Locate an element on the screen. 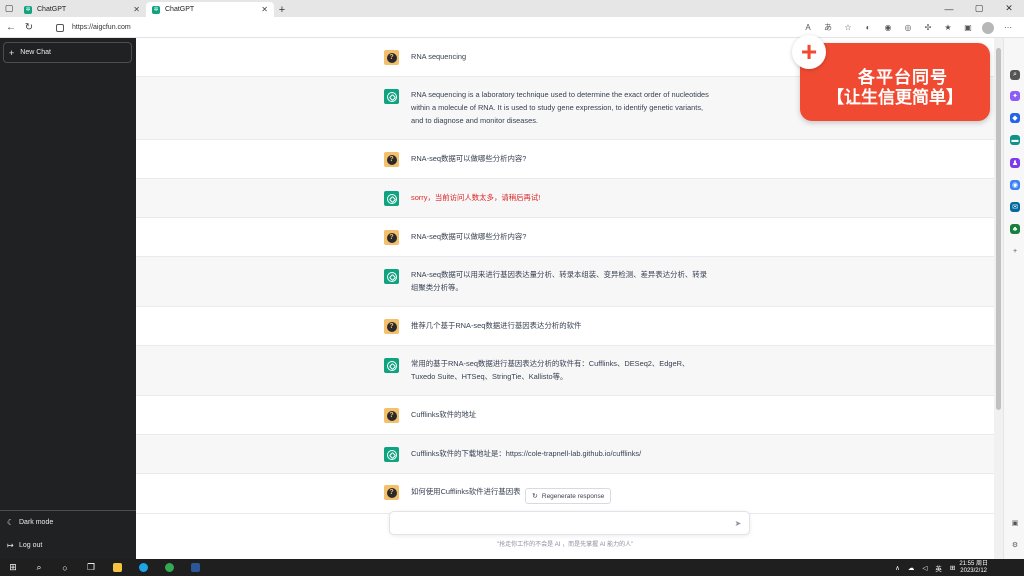 This screenshot has height=576, width=1024. sparkle-icon: ✦ is located at coordinates (1015, 96).